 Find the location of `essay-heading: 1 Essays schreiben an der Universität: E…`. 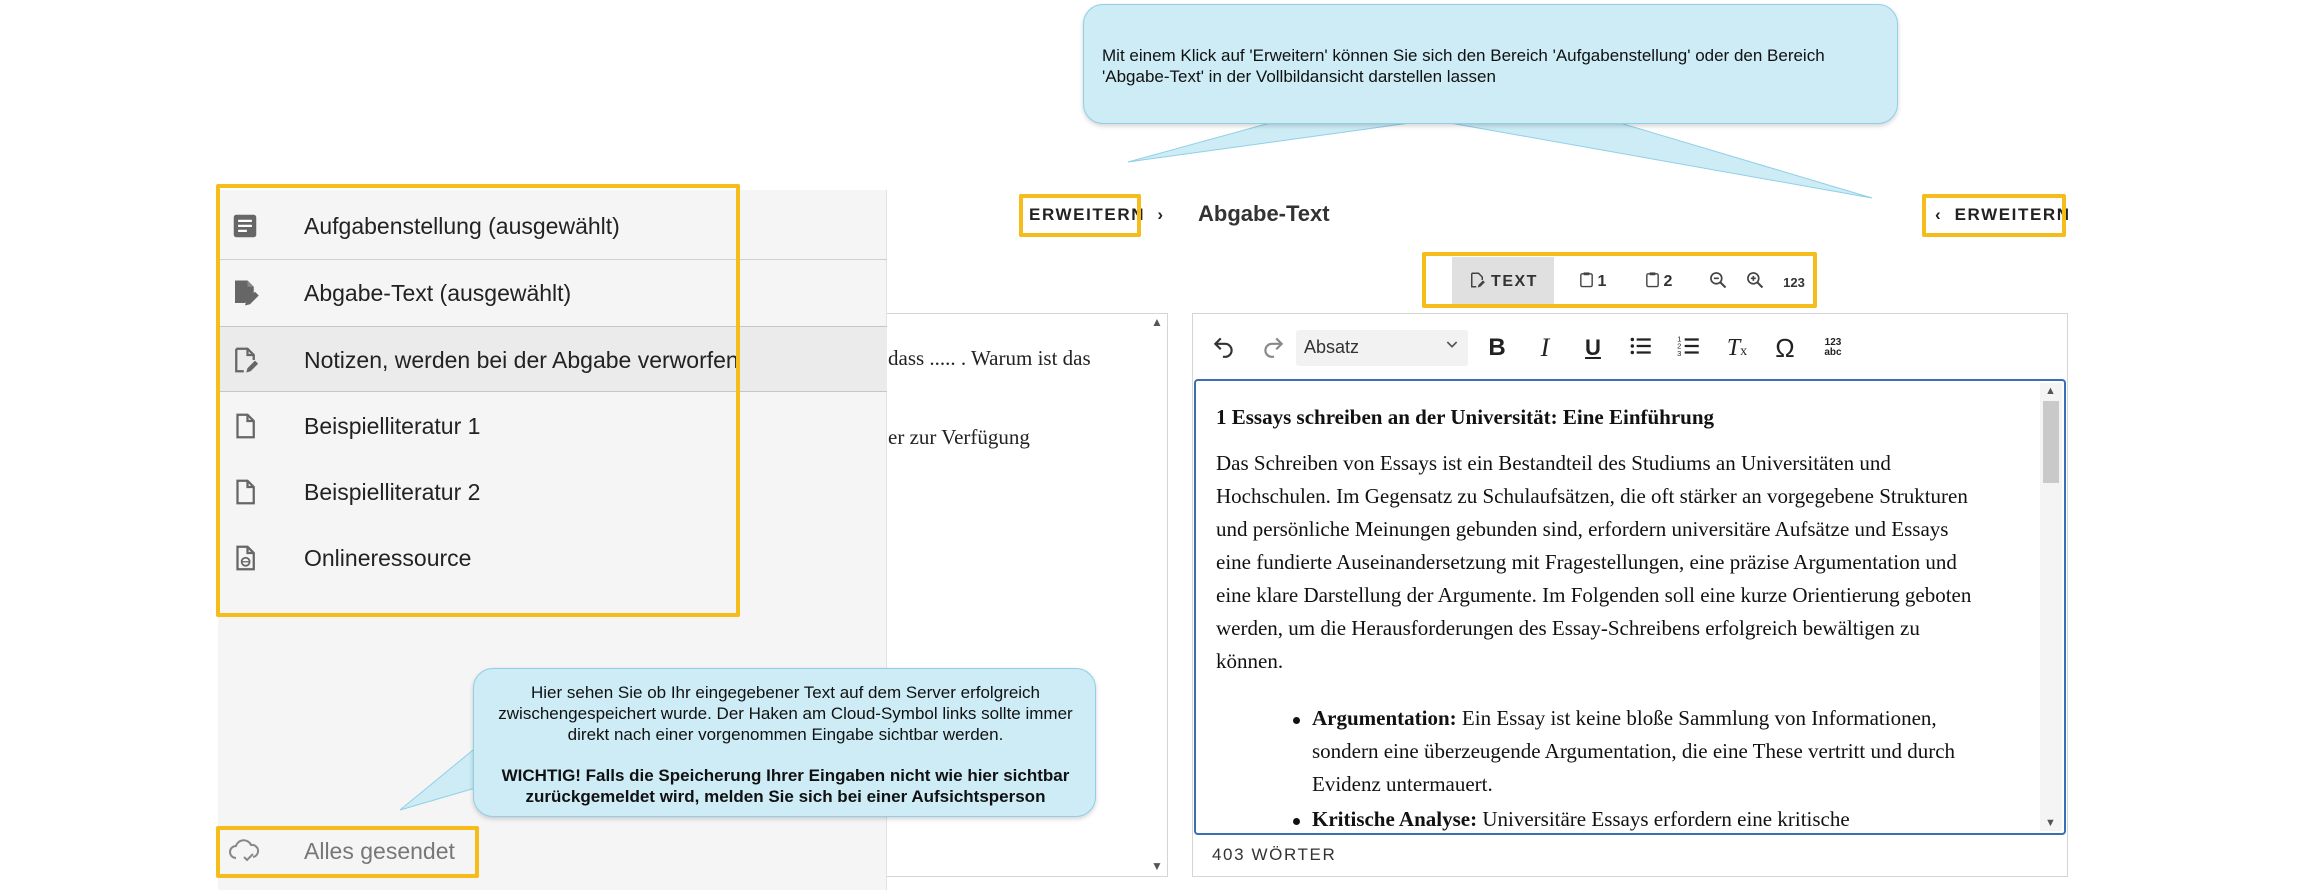

essay-heading: 1 Essays schreiben an der Universität: E… is located at coordinates (1465, 417).